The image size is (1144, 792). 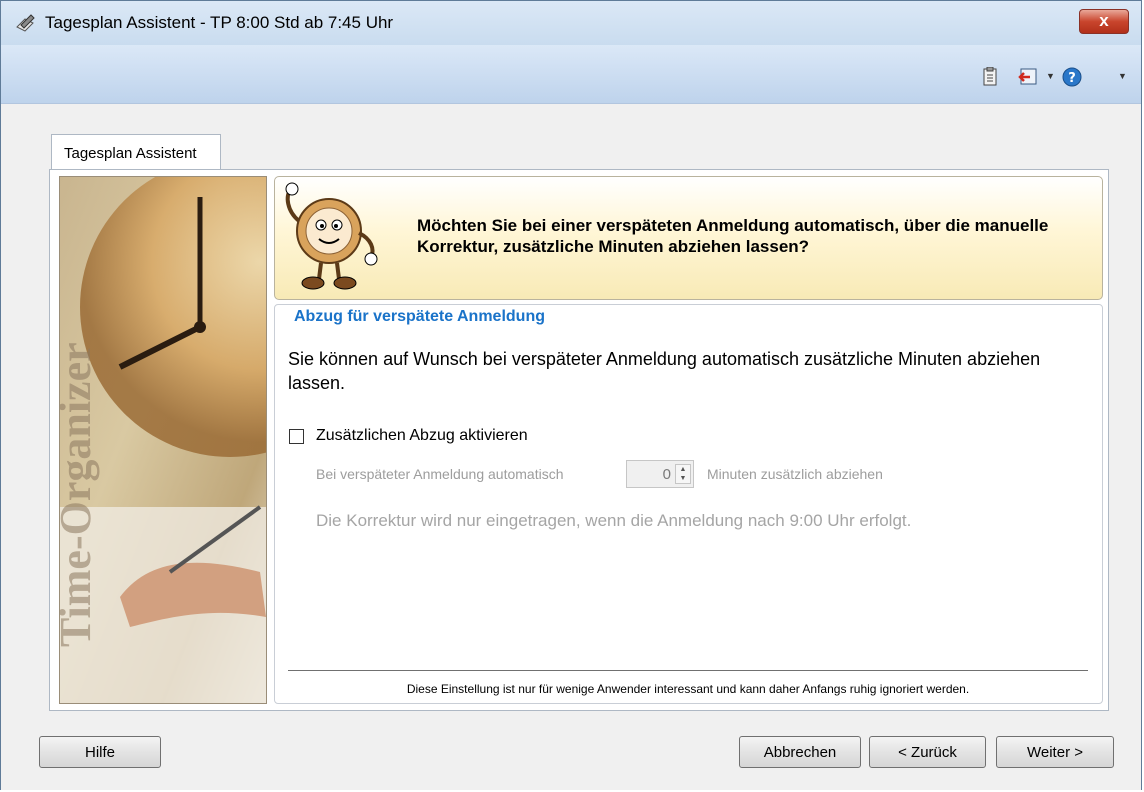 What do you see at coordinates (163, 440) in the screenshot?
I see `time-organizer-image: Time-Organizer` at bounding box center [163, 440].